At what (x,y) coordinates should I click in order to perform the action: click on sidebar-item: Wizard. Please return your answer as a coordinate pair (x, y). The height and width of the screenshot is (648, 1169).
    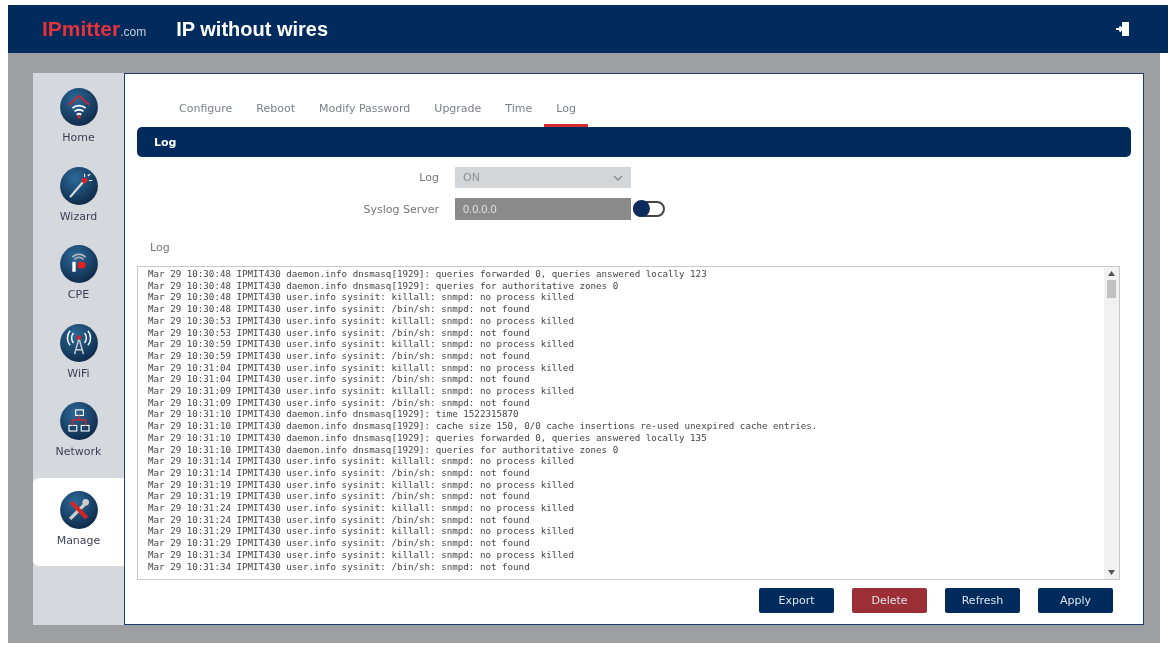
    Looking at the image, I should click on (78, 202).